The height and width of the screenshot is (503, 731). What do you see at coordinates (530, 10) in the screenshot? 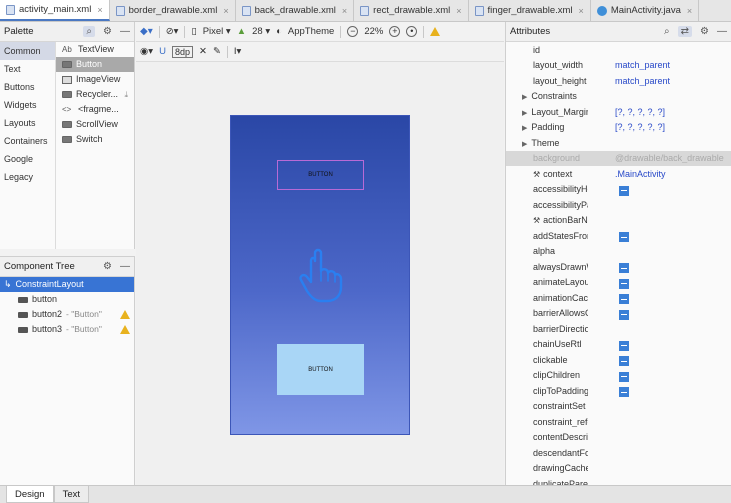
I see `editor-tab: finger_drawable.xml ×` at bounding box center [530, 10].